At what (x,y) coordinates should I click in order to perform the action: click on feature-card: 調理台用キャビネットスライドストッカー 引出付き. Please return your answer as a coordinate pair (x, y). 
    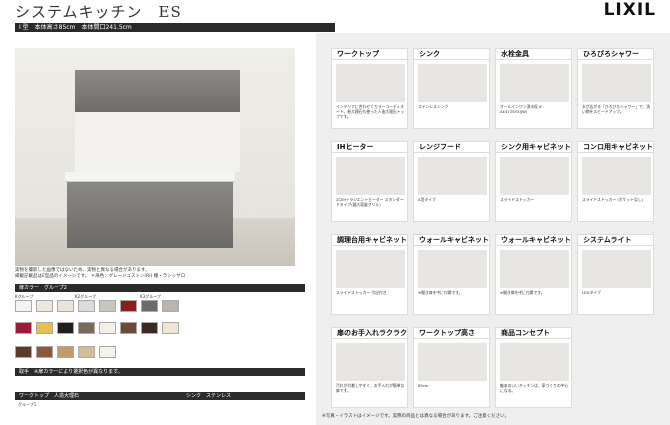
    Looking at the image, I should click on (369, 274).